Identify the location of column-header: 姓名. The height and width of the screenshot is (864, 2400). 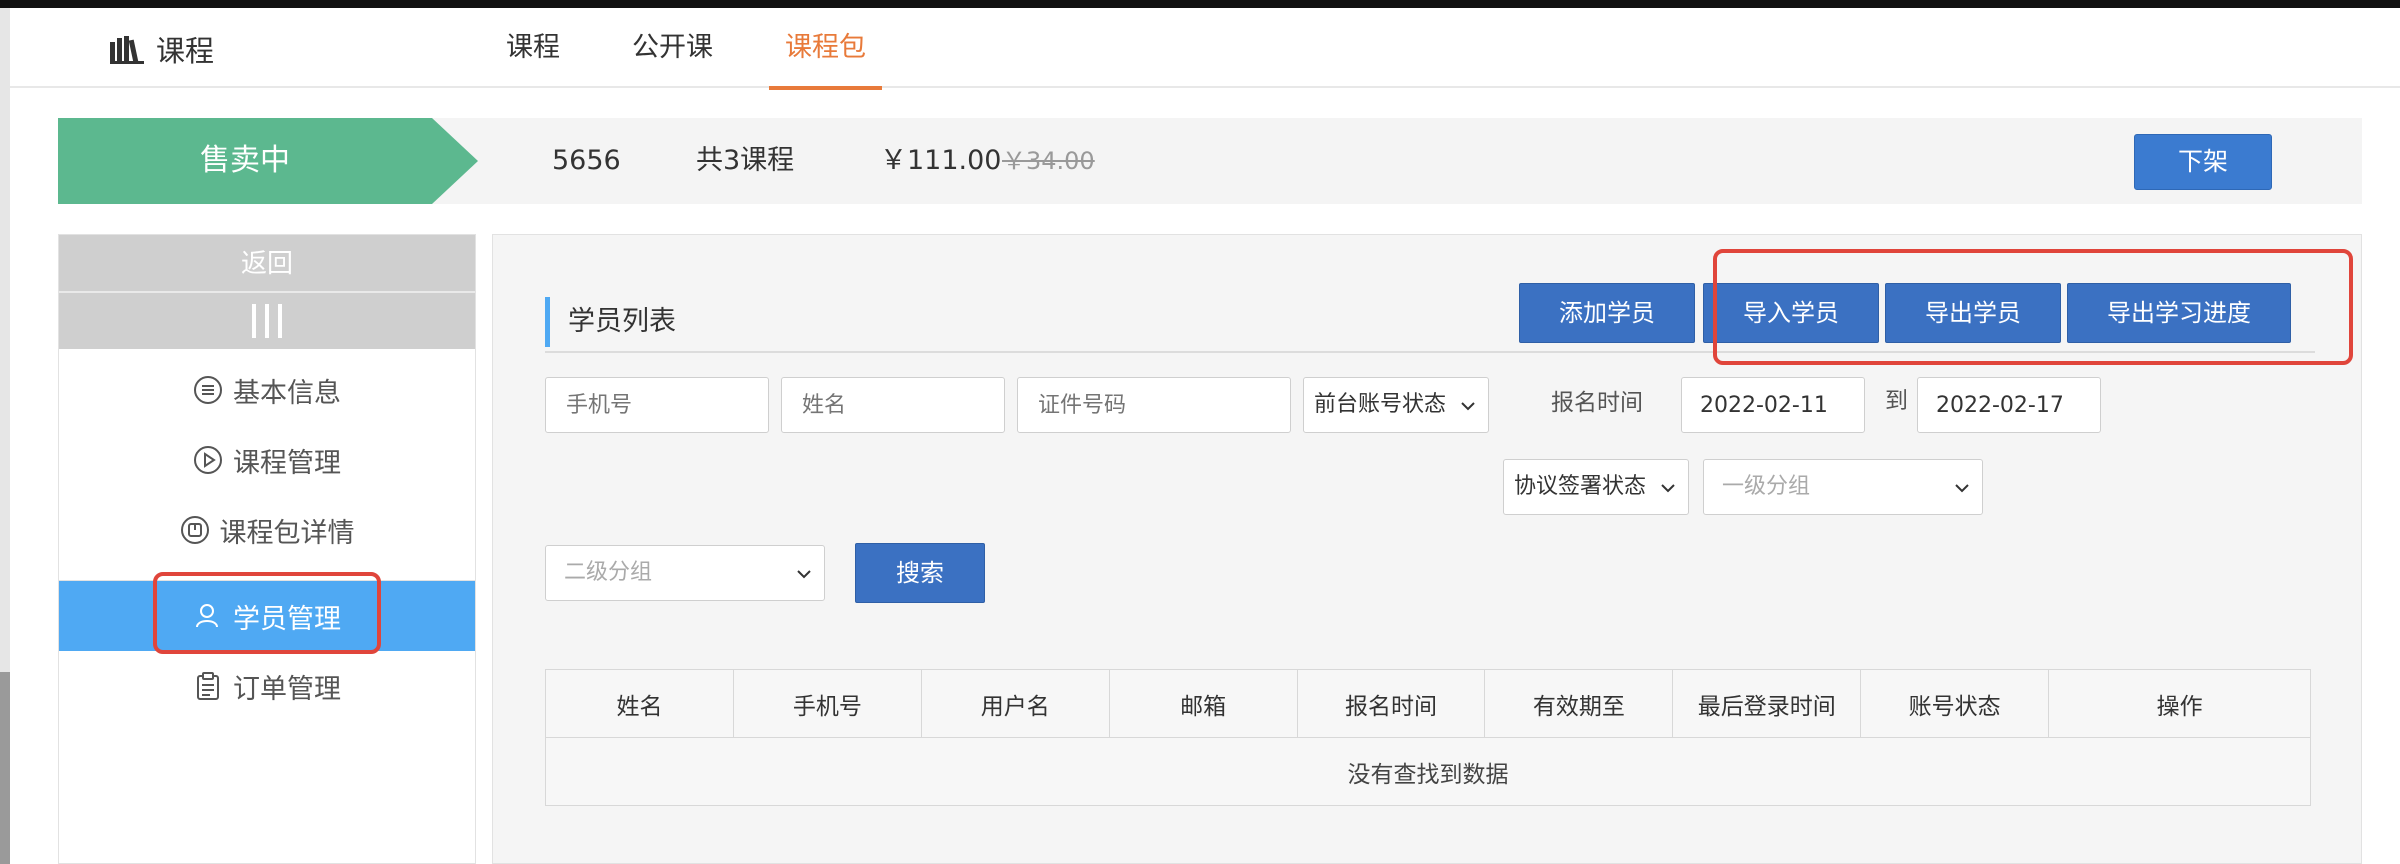
(639, 703).